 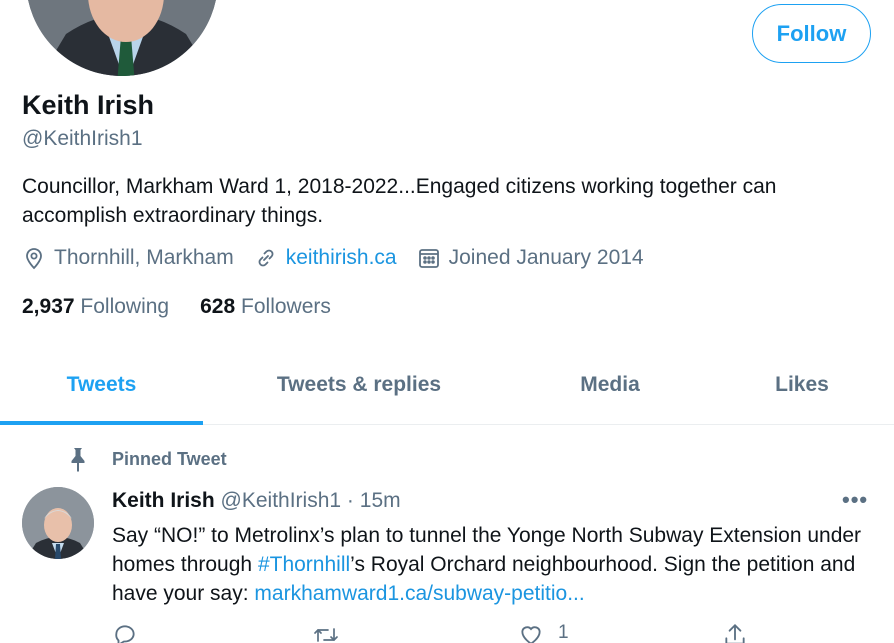 I want to click on reply-button, so click(x=125, y=632).